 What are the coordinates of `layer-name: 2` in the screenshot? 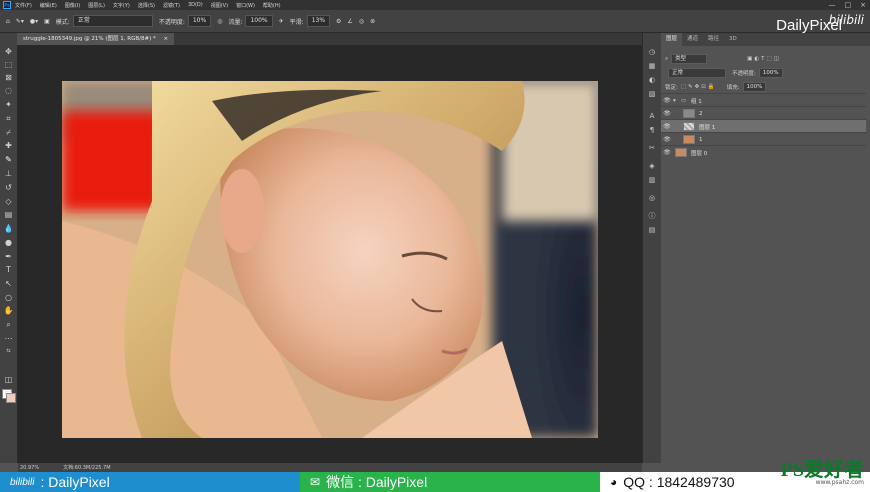 It's located at (701, 113).